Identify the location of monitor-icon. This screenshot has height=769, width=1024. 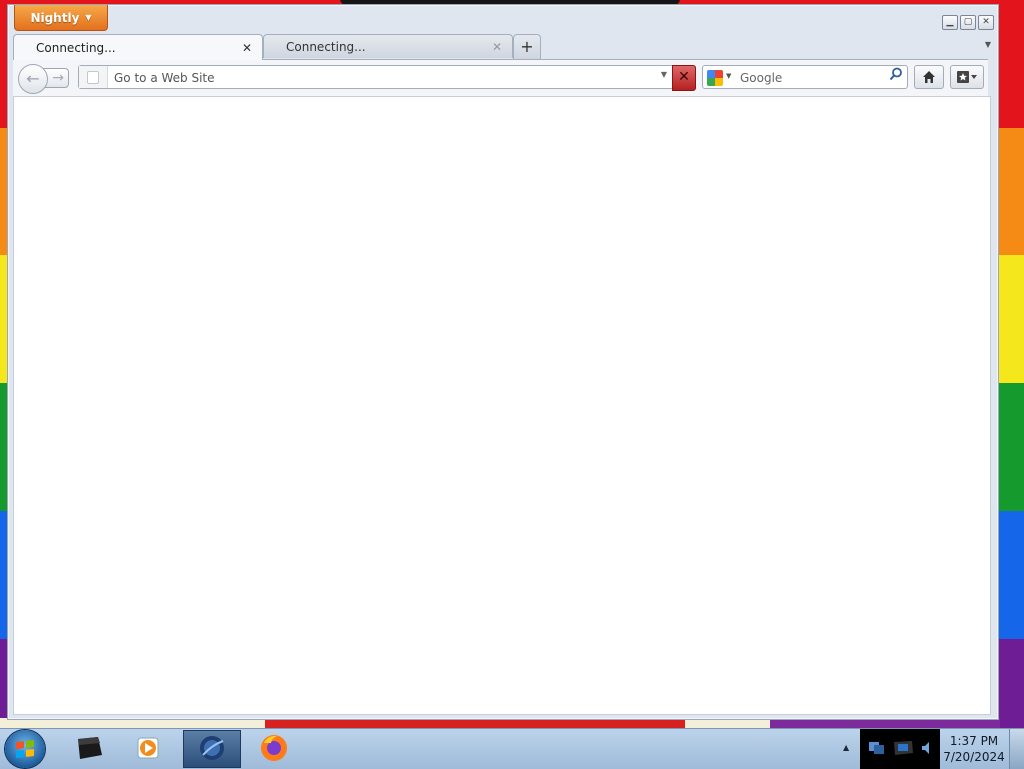
(903, 749).